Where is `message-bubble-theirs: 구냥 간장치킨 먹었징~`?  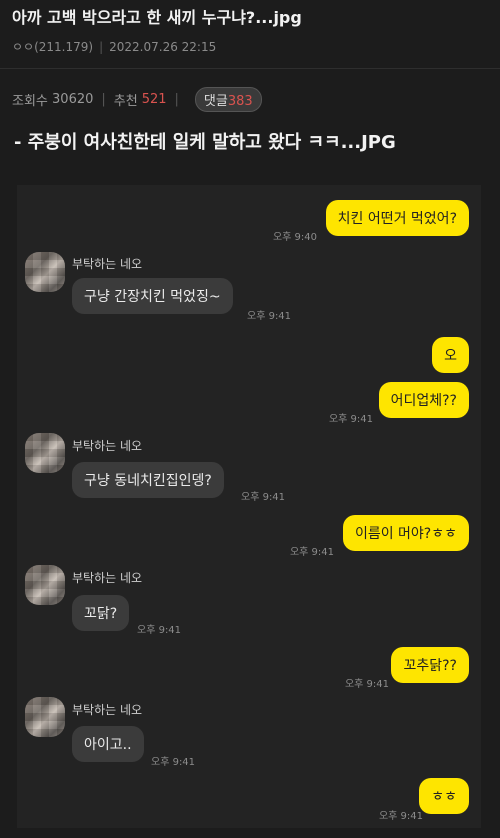 message-bubble-theirs: 구냥 간장치킨 먹었징~ is located at coordinates (152, 296).